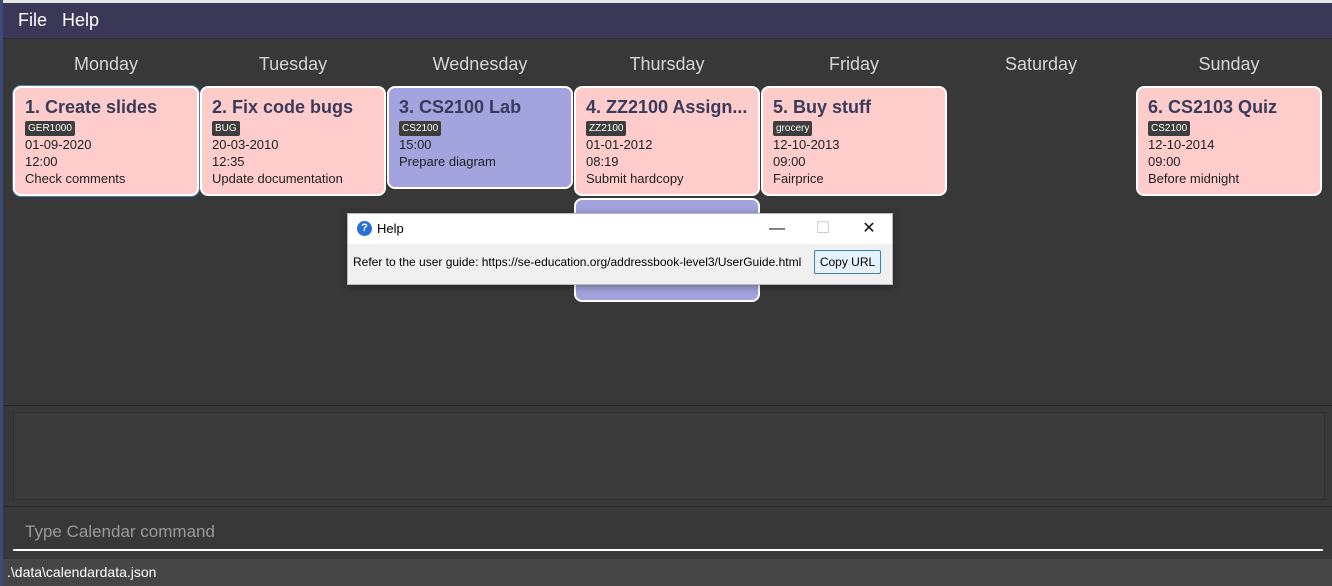 Image resolution: width=1332 pixels, height=586 pixels. I want to click on event-date: 01-09-2020, so click(58, 144).